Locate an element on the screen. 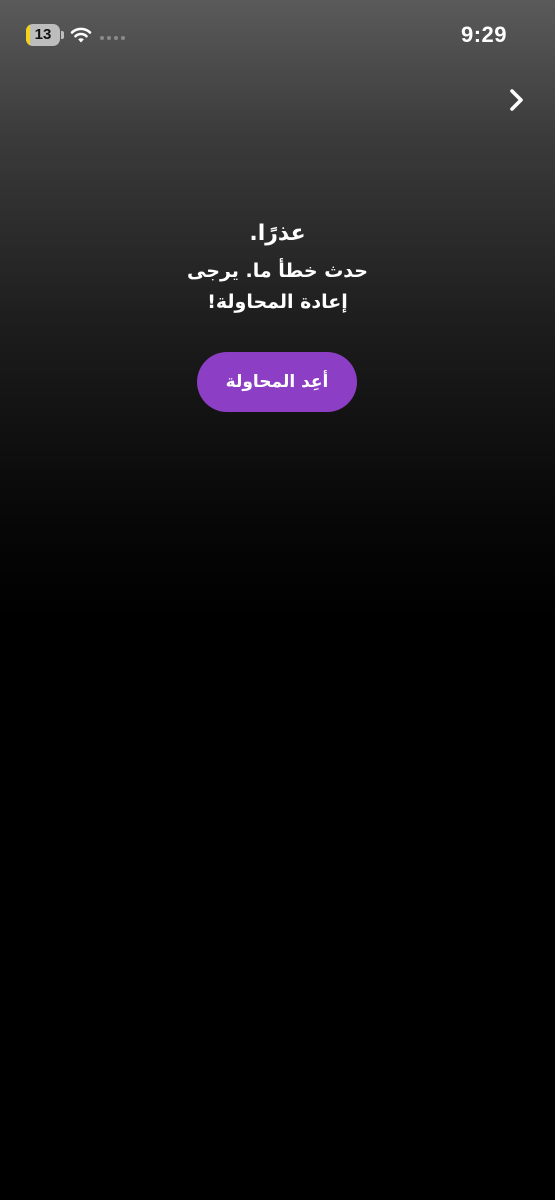 The height and width of the screenshot is (1200, 555). battery-icon: 13 is located at coordinates (43, 35).